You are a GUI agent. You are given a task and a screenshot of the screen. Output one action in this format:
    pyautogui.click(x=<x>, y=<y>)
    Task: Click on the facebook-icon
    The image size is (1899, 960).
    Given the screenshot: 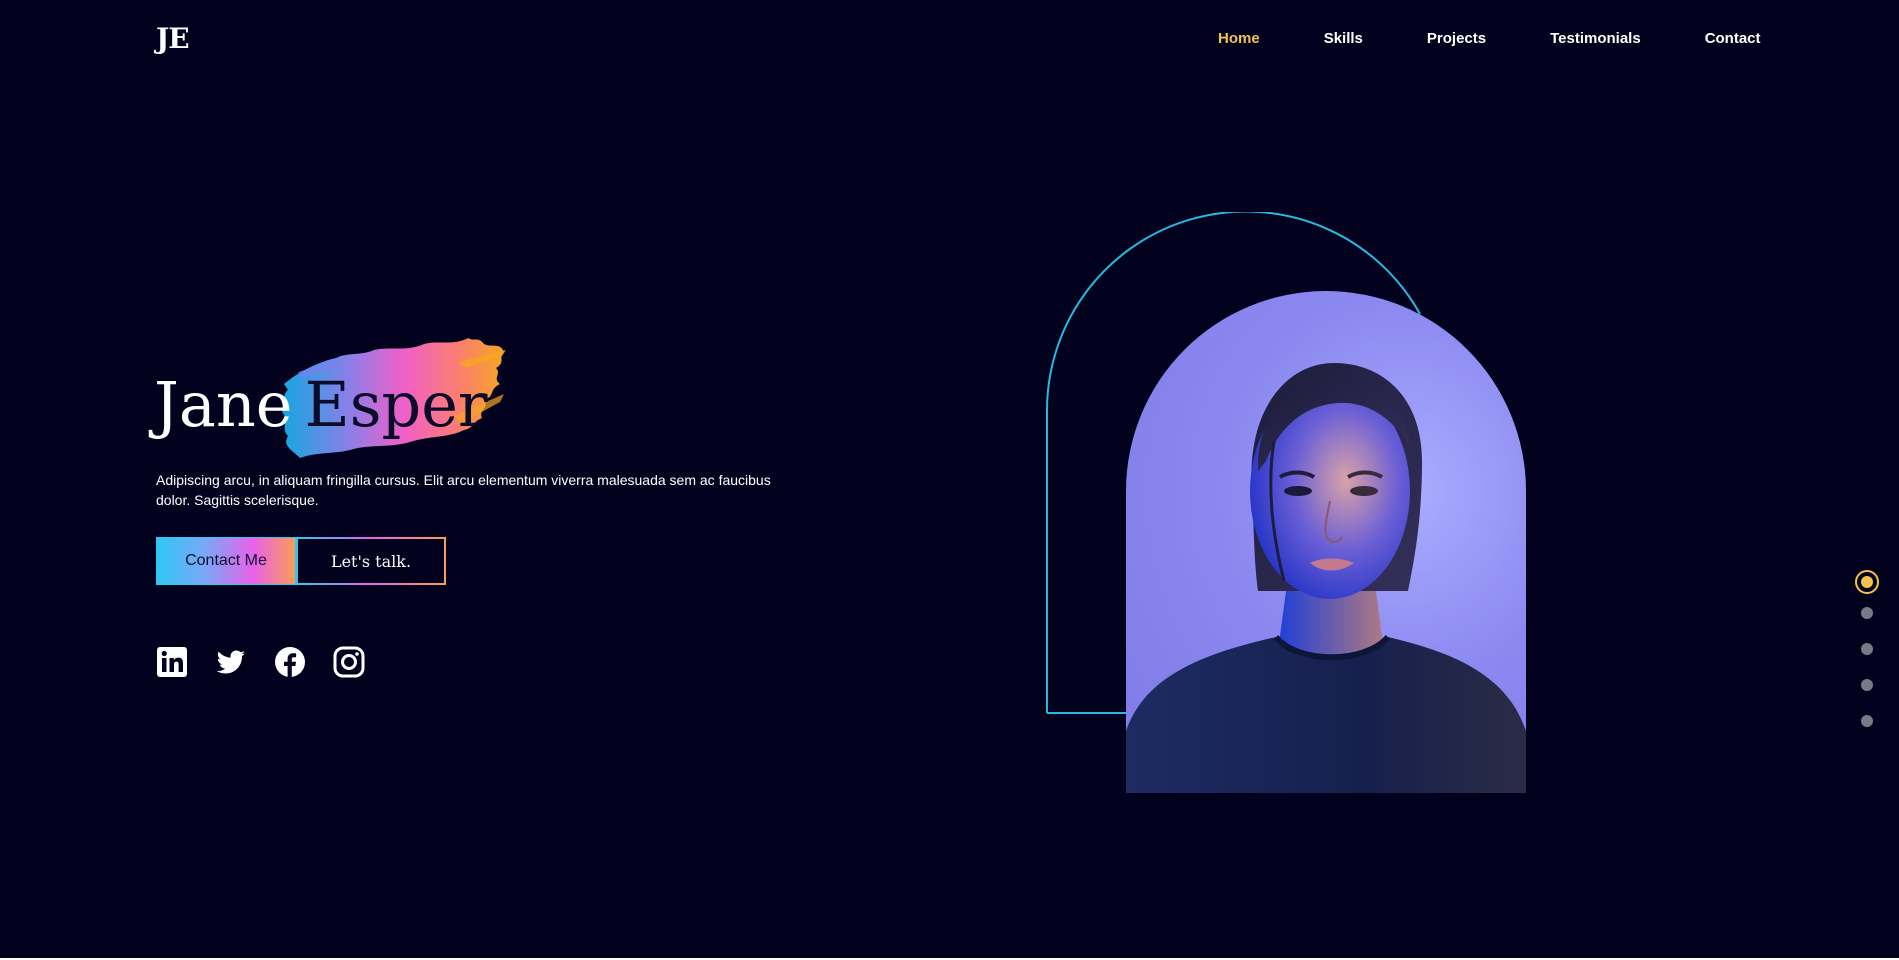 What is the action you would take?
    pyautogui.click(x=290, y=662)
    